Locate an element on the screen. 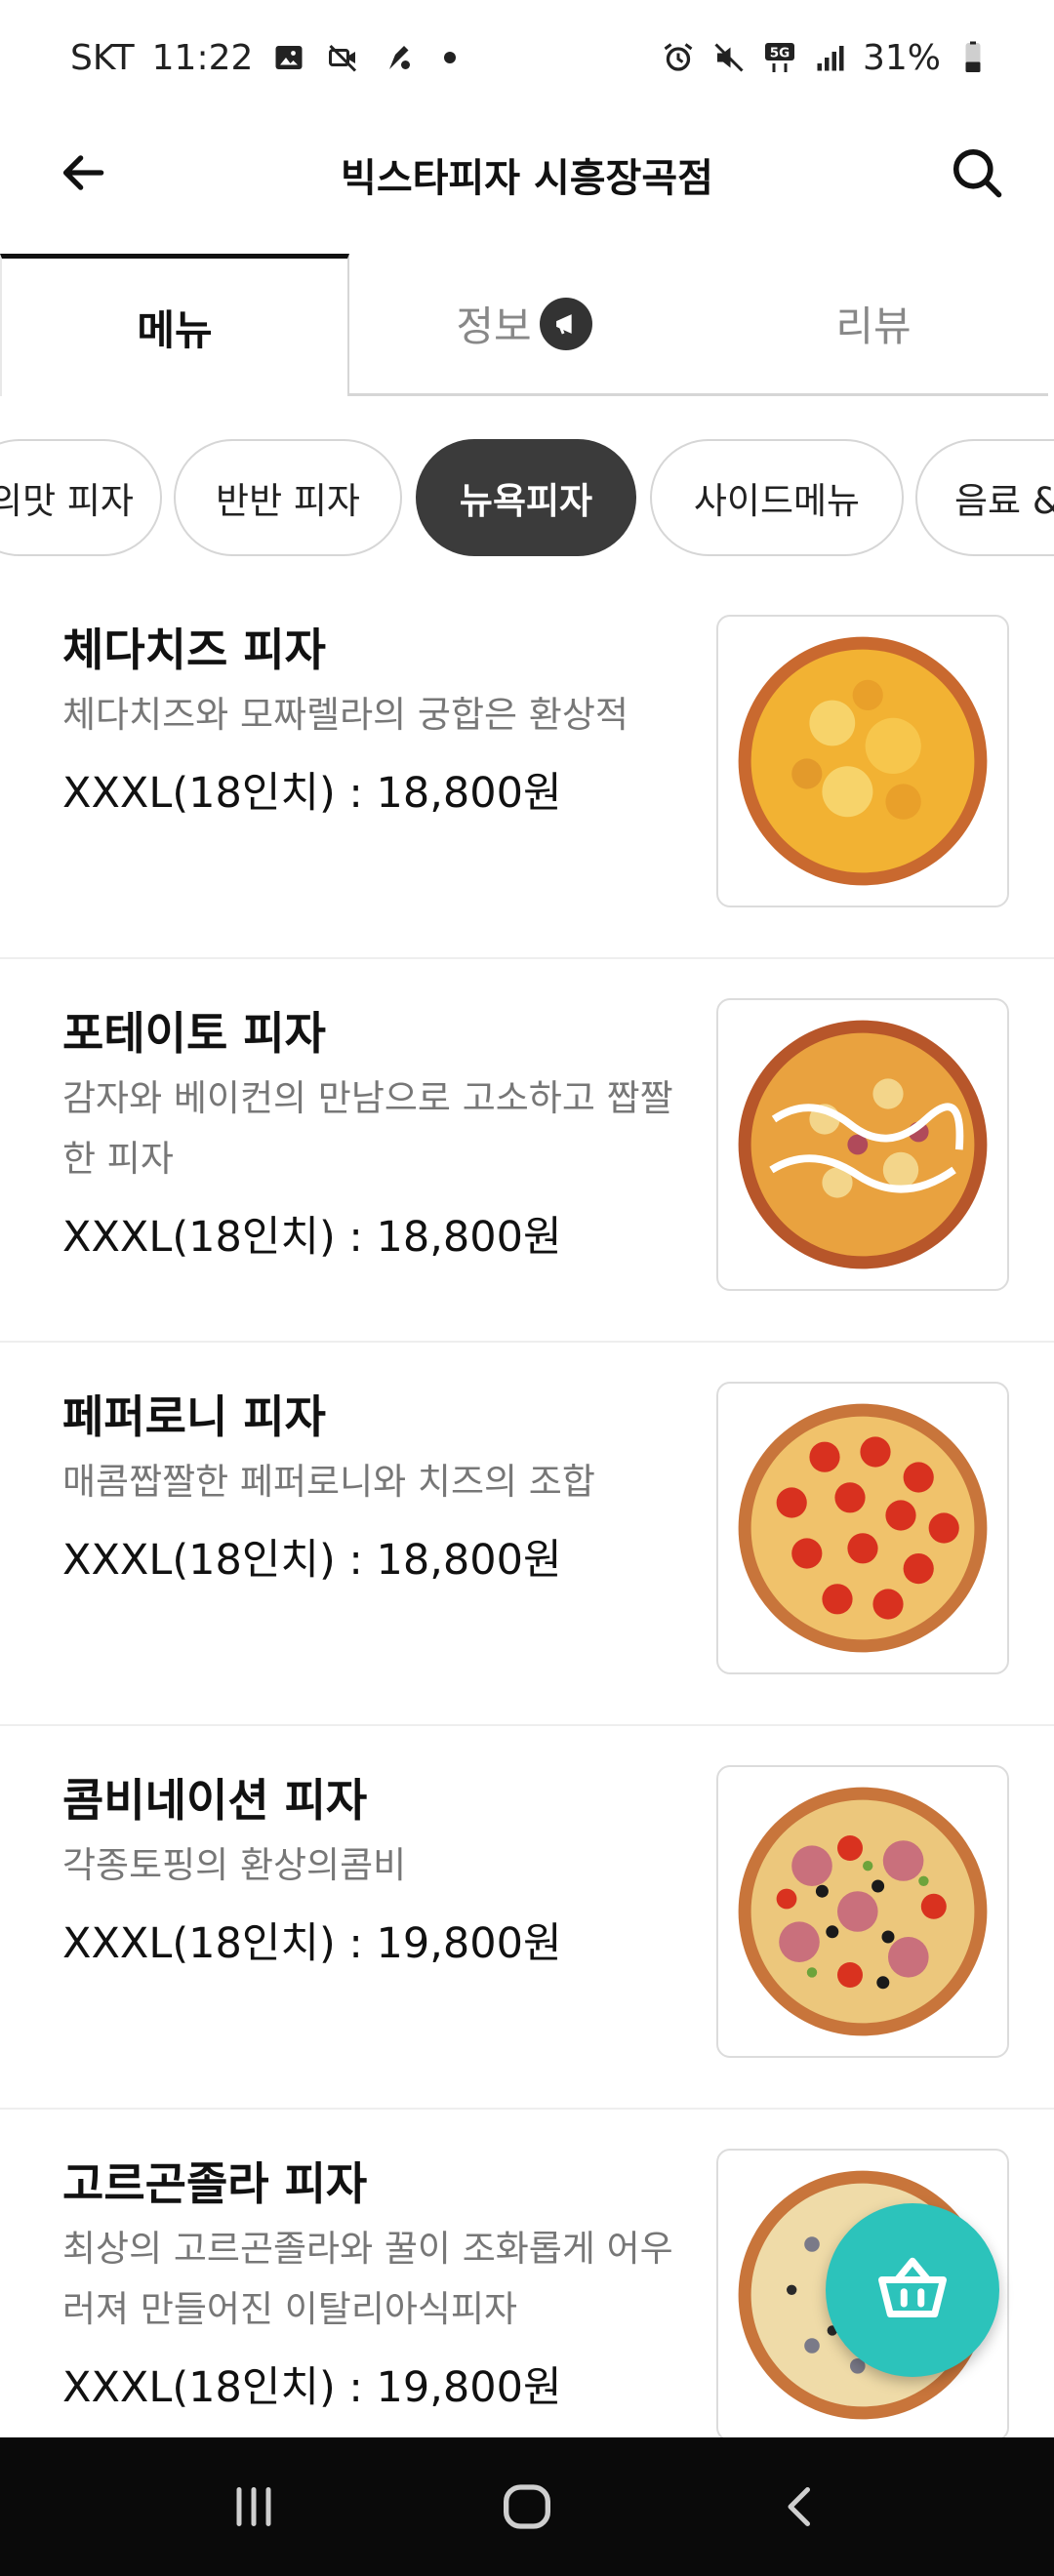 The width and height of the screenshot is (1054, 2576). mute-icon is located at coordinates (729, 57).